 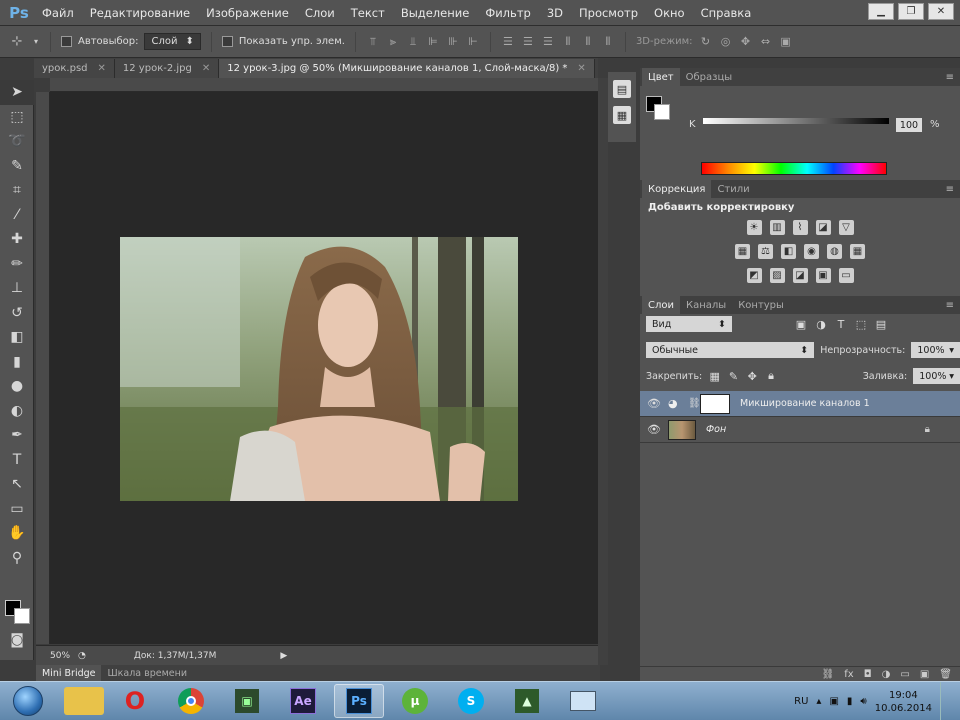 What do you see at coordinates (471, 701) in the screenshot?
I see `skype-icon: S` at bounding box center [471, 701].